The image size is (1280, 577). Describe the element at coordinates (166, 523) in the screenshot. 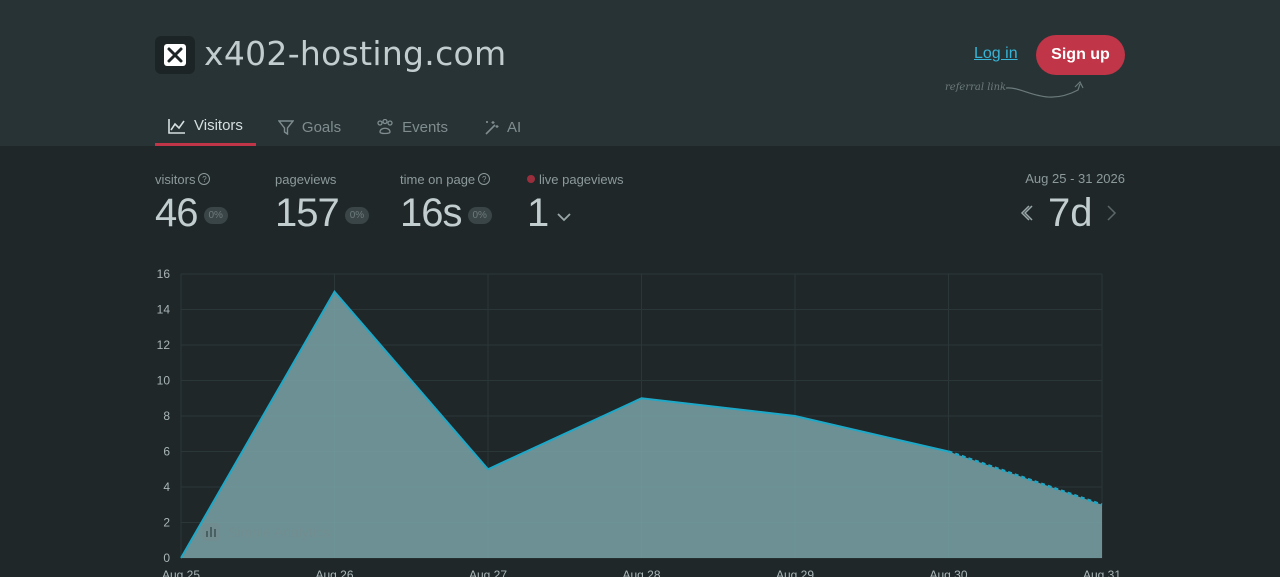

I see `y-tick-label: 2` at that location.